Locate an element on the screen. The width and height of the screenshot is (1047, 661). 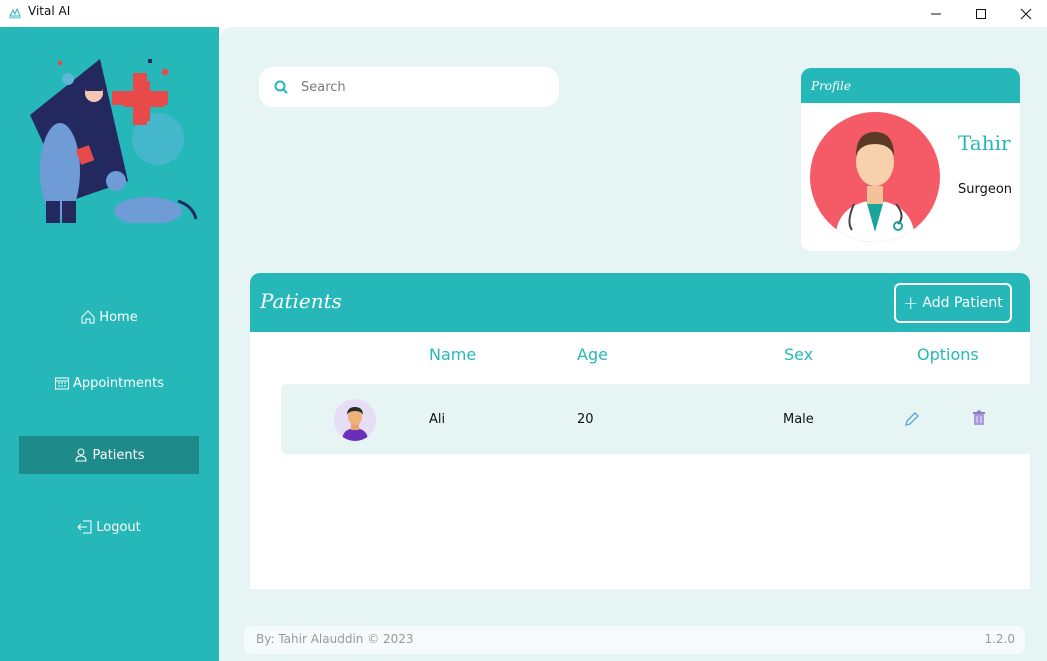
add-patient-label: Add Patient is located at coordinates (962, 303).